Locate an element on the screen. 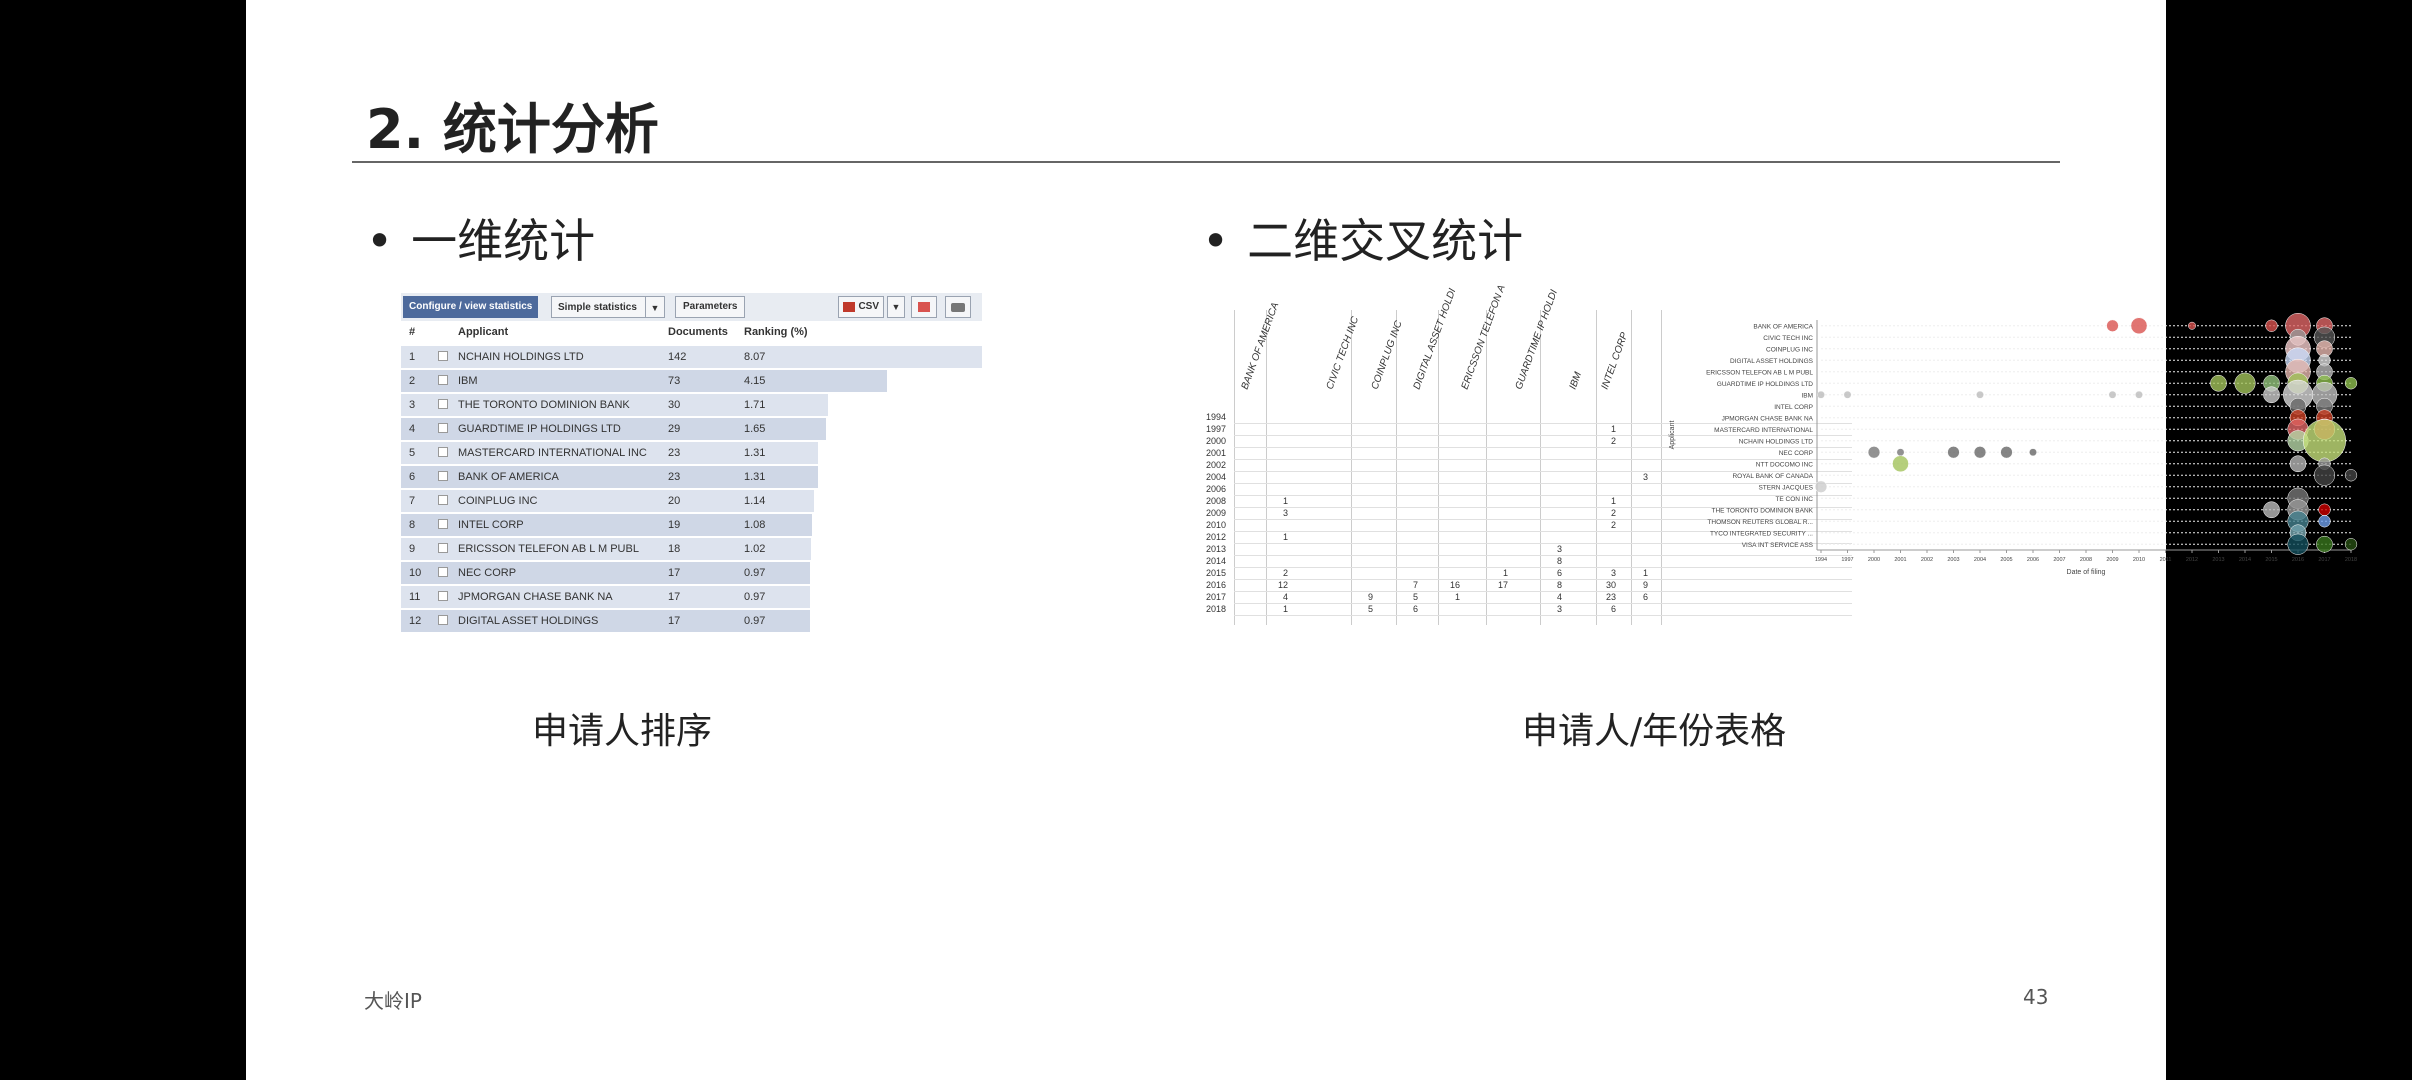 The width and height of the screenshot is (2412, 1080). table-row: 5 MASTERCARD INTERNATIONAL INC 23 1.31 is located at coordinates (691, 453).